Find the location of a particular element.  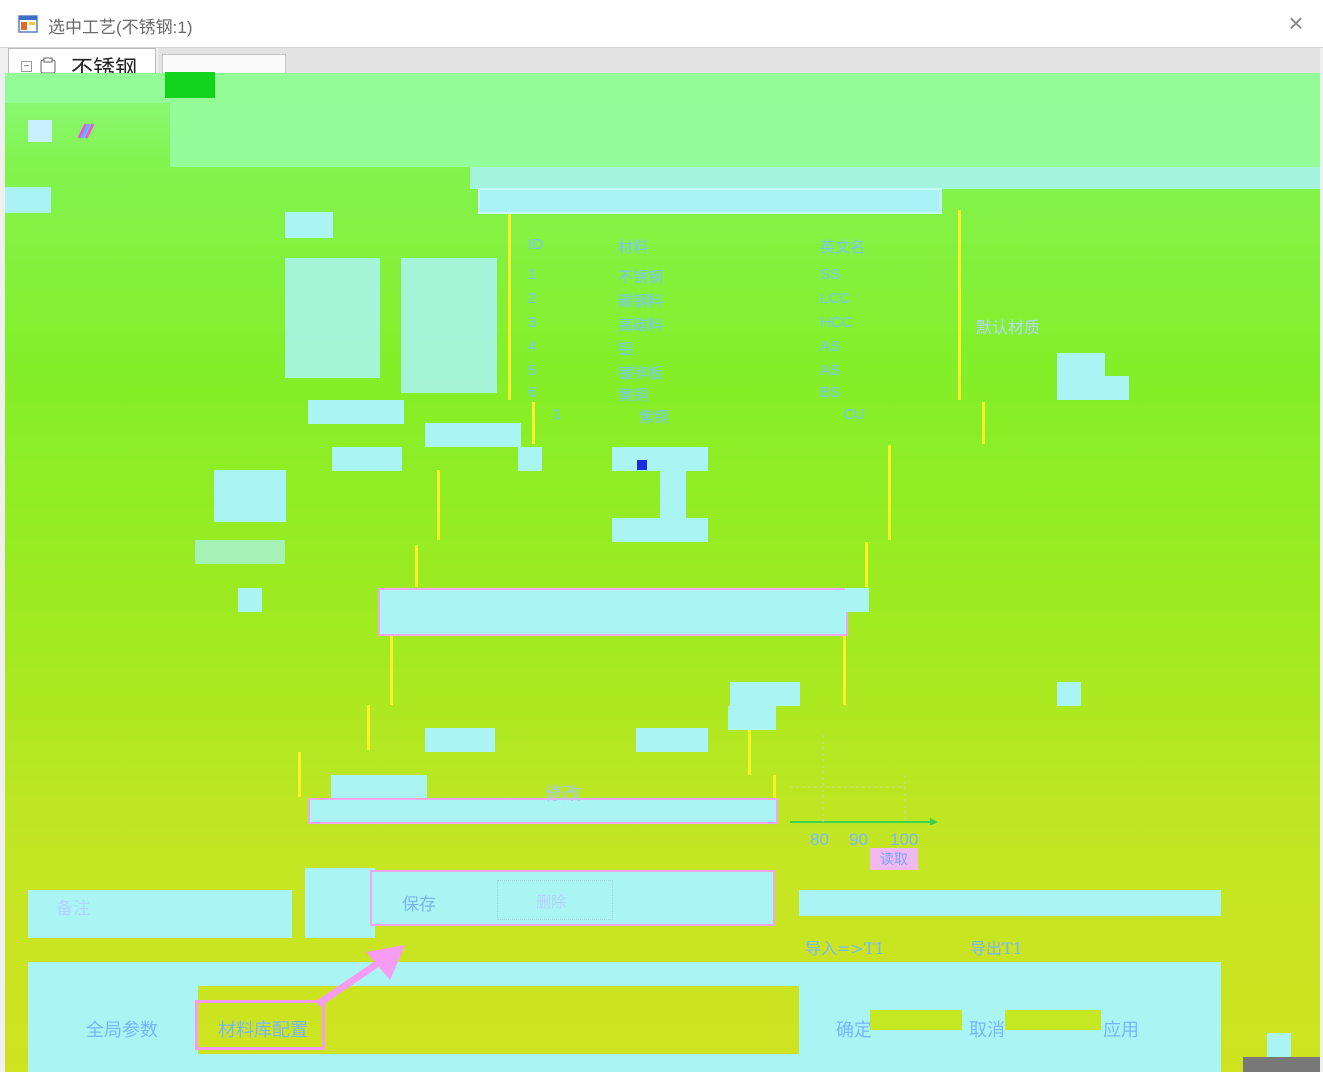

chart-tick: 80 is located at coordinates (819, 839).